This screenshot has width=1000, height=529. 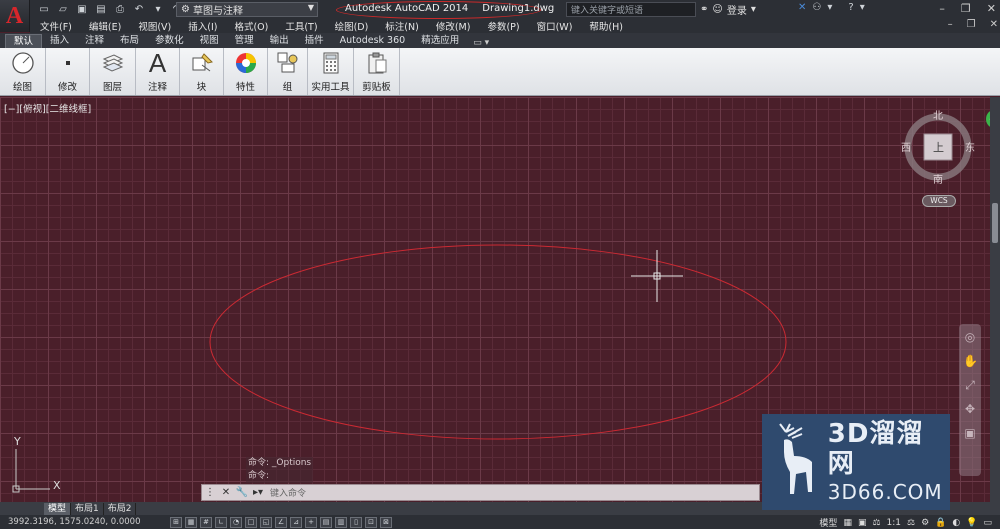 What do you see at coordinates (59, 41) in the screenshot?
I see `tab-insert: 插入` at bounding box center [59, 41].